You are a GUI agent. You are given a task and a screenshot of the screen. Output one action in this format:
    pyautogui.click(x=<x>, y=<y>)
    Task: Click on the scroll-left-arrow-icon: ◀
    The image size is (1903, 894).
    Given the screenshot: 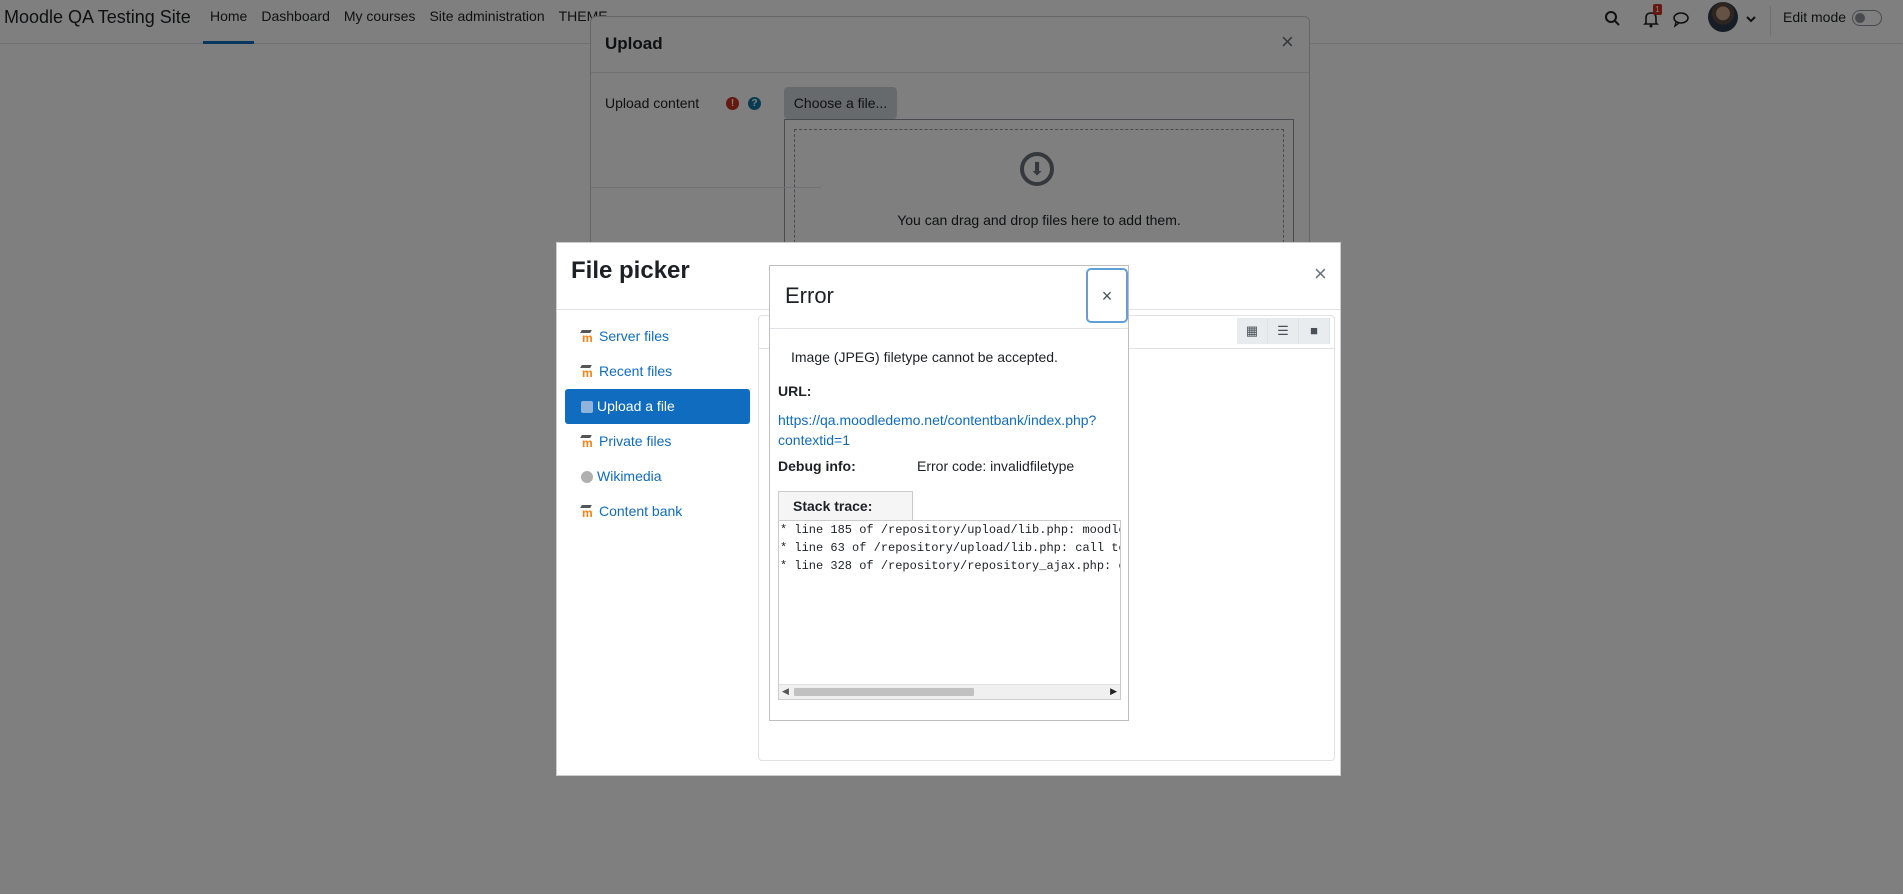 What is the action you would take?
    pyautogui.click(x=785, y=691)
    